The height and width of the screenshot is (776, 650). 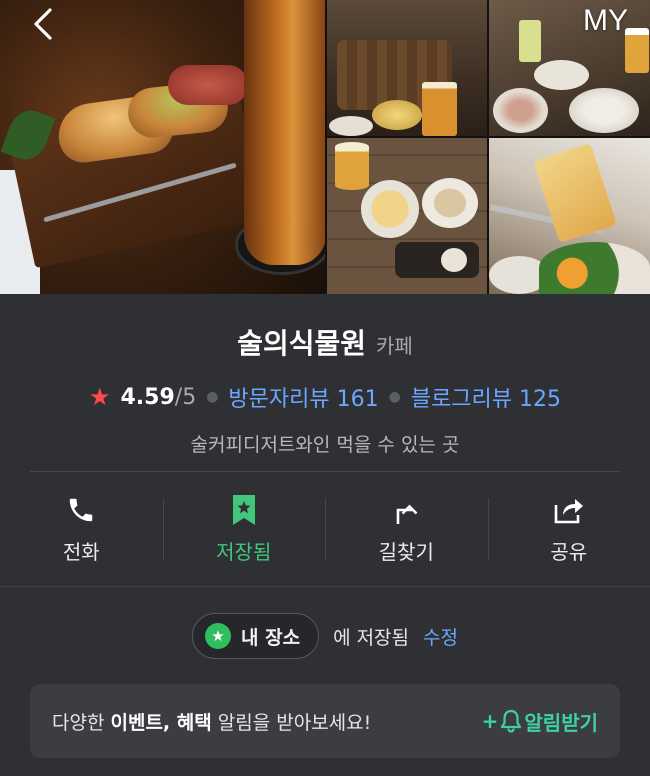 I want to click on save-label: 저장됨, so click(x=244, y=551).